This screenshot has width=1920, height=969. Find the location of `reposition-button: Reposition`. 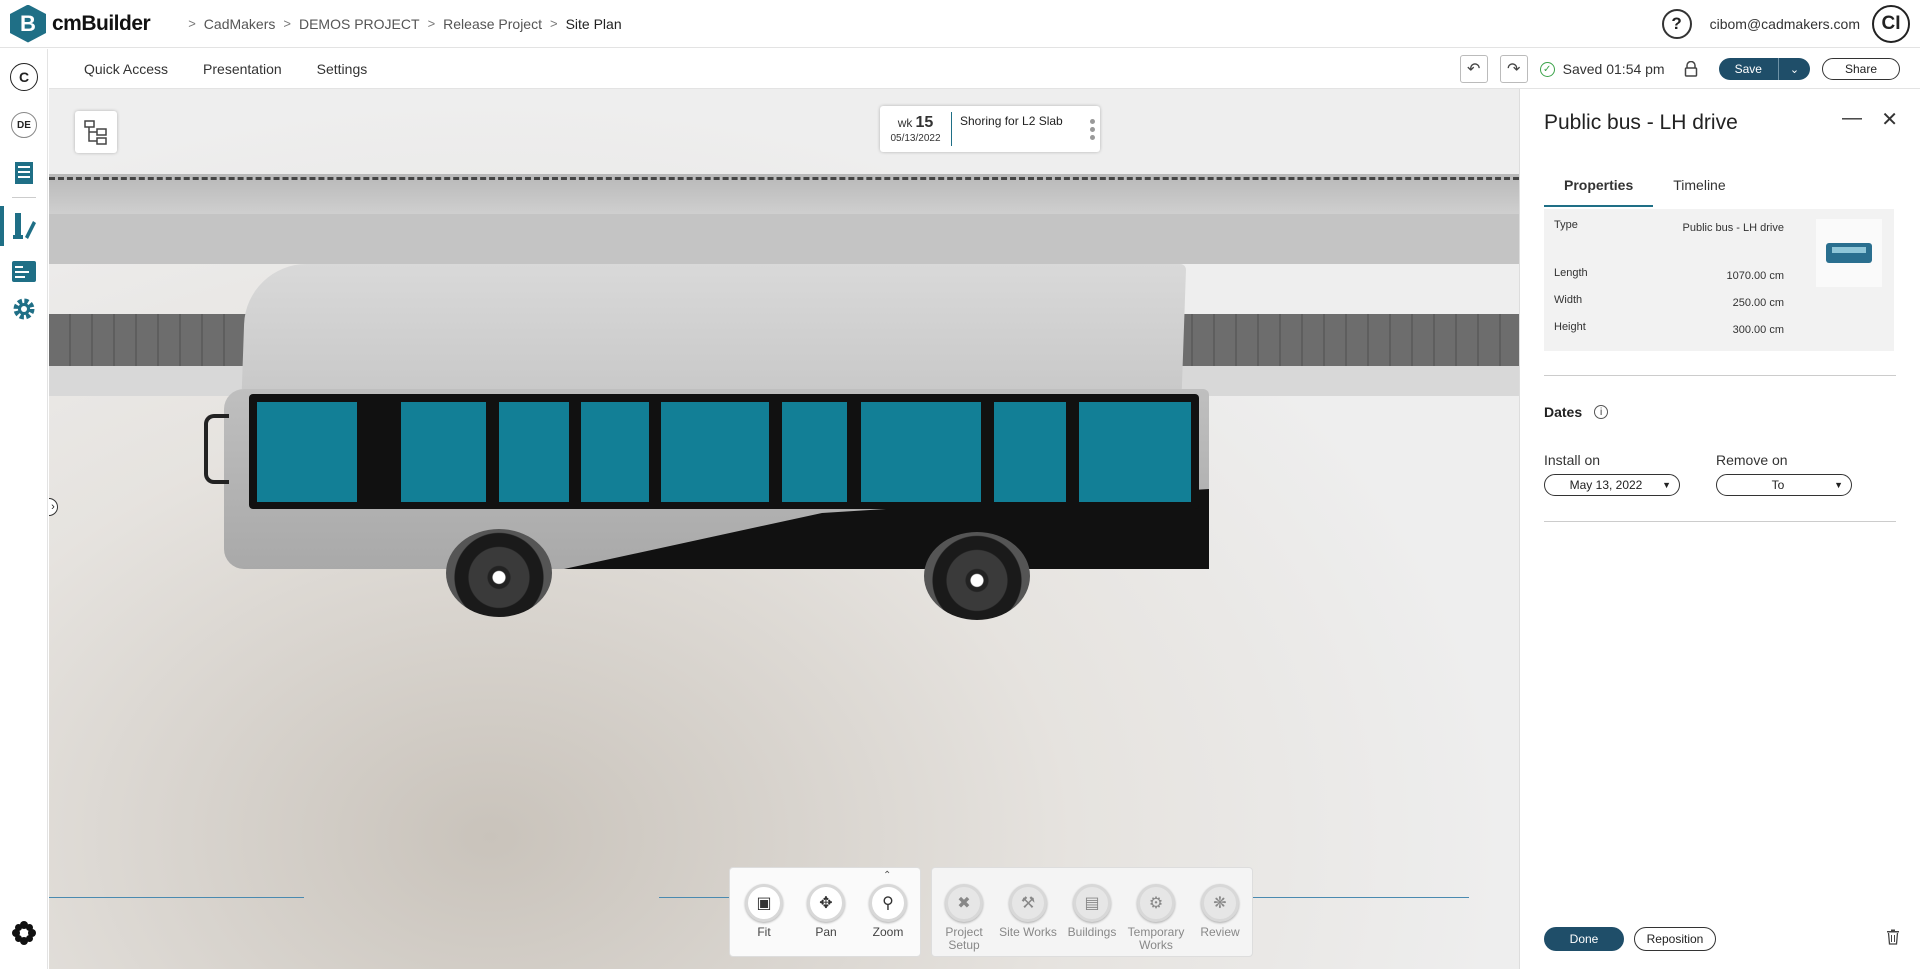

reposition-button: Reposition is located at coordinates (1675, 939).